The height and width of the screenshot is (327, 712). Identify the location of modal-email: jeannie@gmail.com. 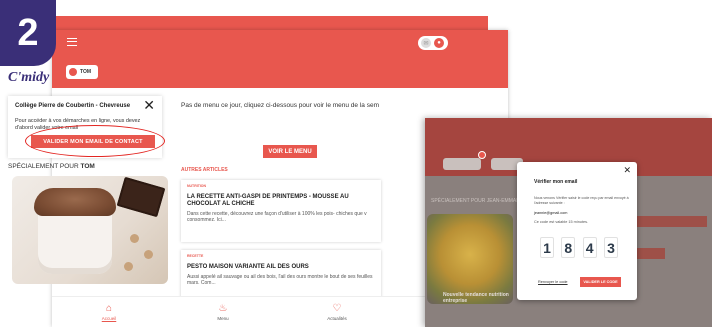
(551, 213).